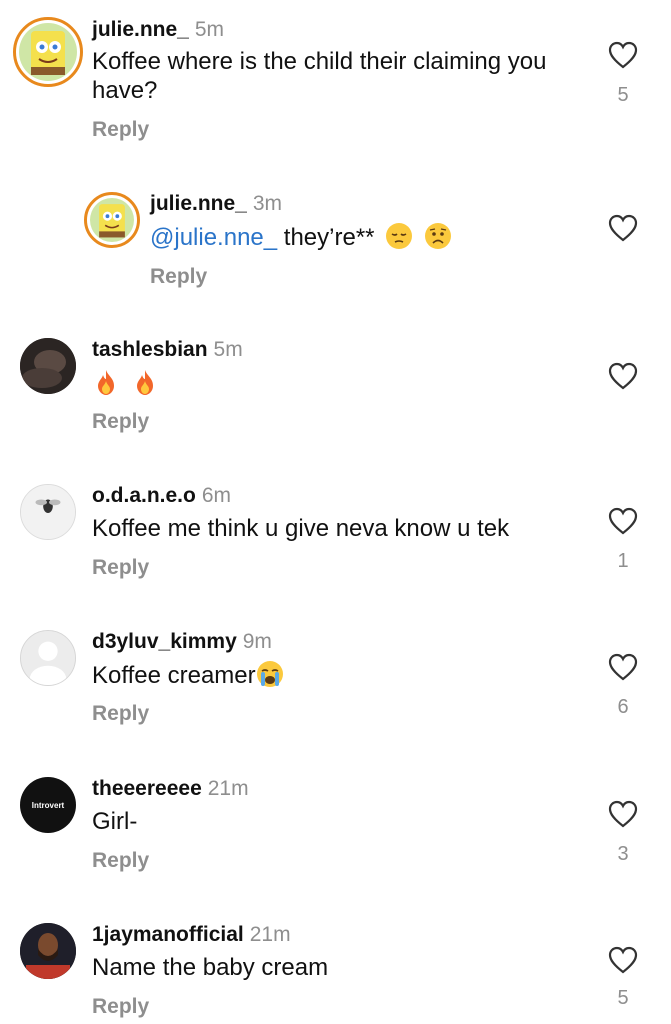  I want to click on comment-meta: julie.nne_ 3m, so click(216, 204).